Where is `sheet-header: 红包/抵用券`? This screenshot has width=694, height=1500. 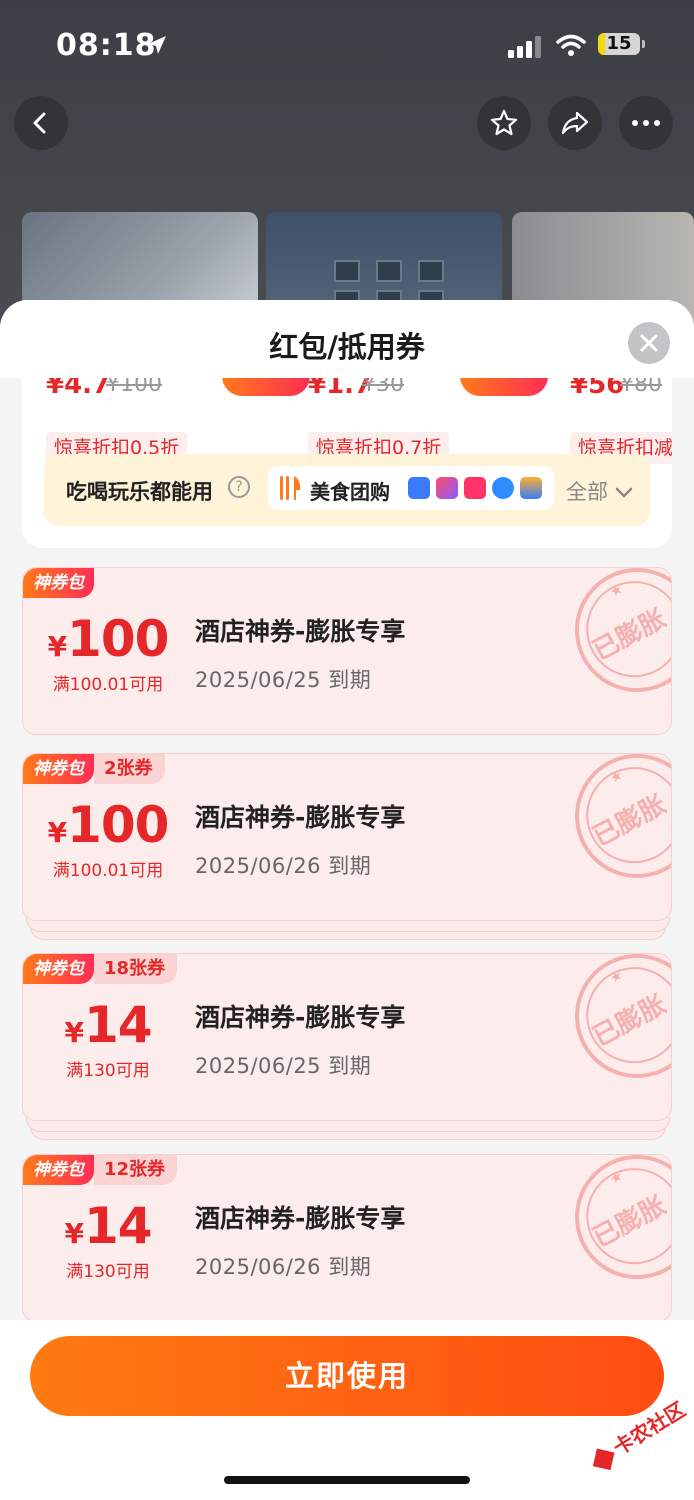 sheet-header: 红包/抵用券 is located at coordinates (347, 339).